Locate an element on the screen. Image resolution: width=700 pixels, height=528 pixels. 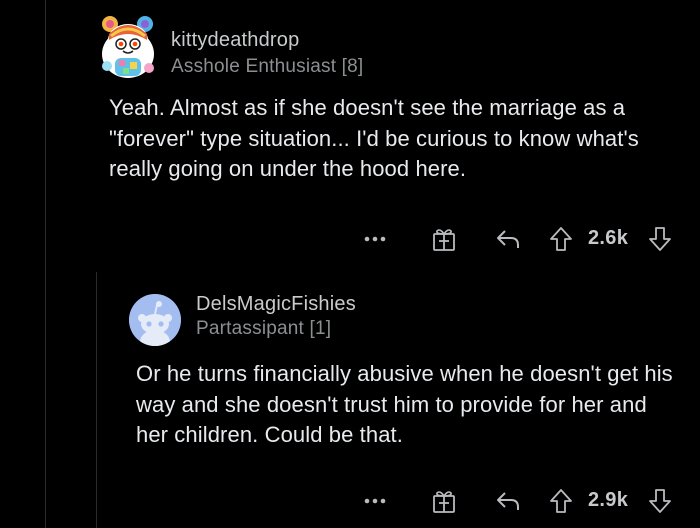
vote-score: 2.9k is located at coordinates (608, 500).